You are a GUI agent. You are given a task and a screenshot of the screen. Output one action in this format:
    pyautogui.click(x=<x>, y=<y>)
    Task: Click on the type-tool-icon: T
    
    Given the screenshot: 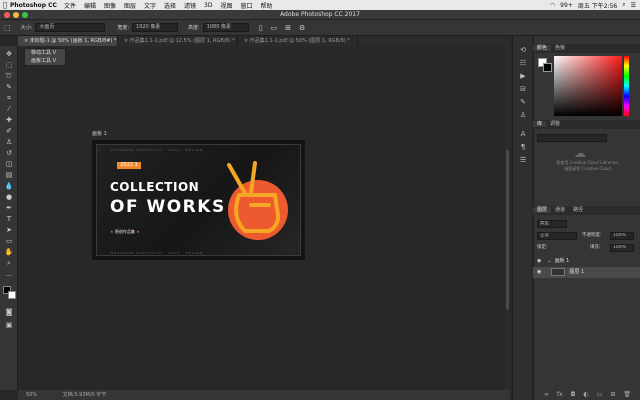 What is the action you would take?
    pyautogui.click(x=9, y=219)
    